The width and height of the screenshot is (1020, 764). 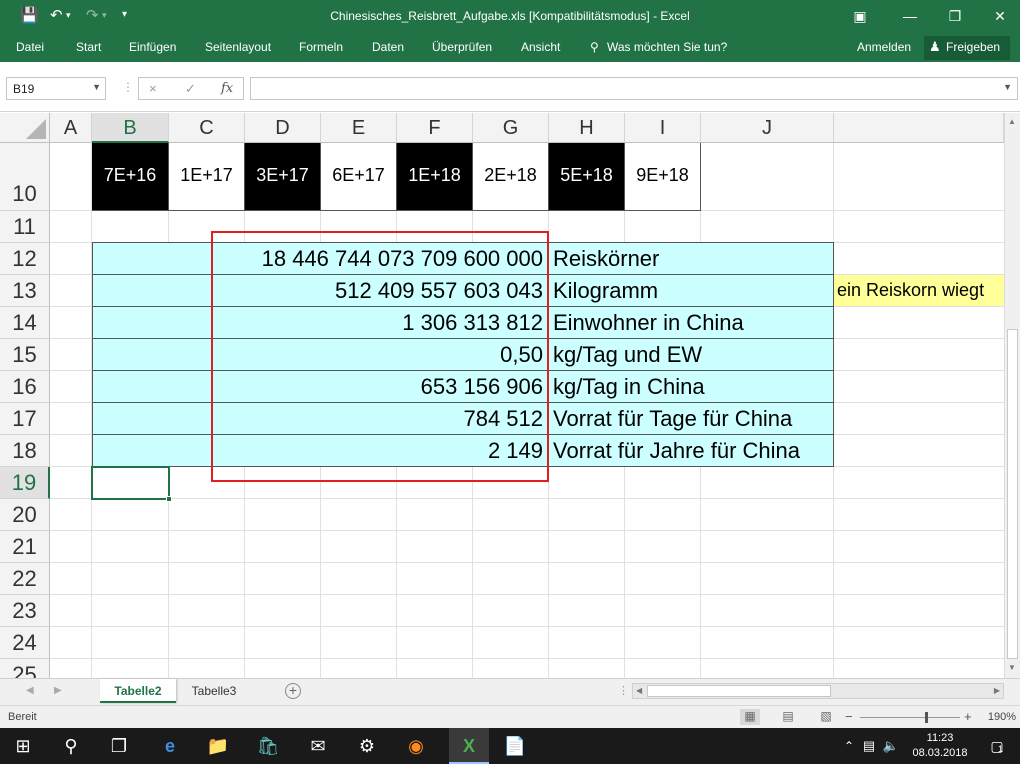 I want to click on table-label: Einwohner in China, so click(x=648, y=322).